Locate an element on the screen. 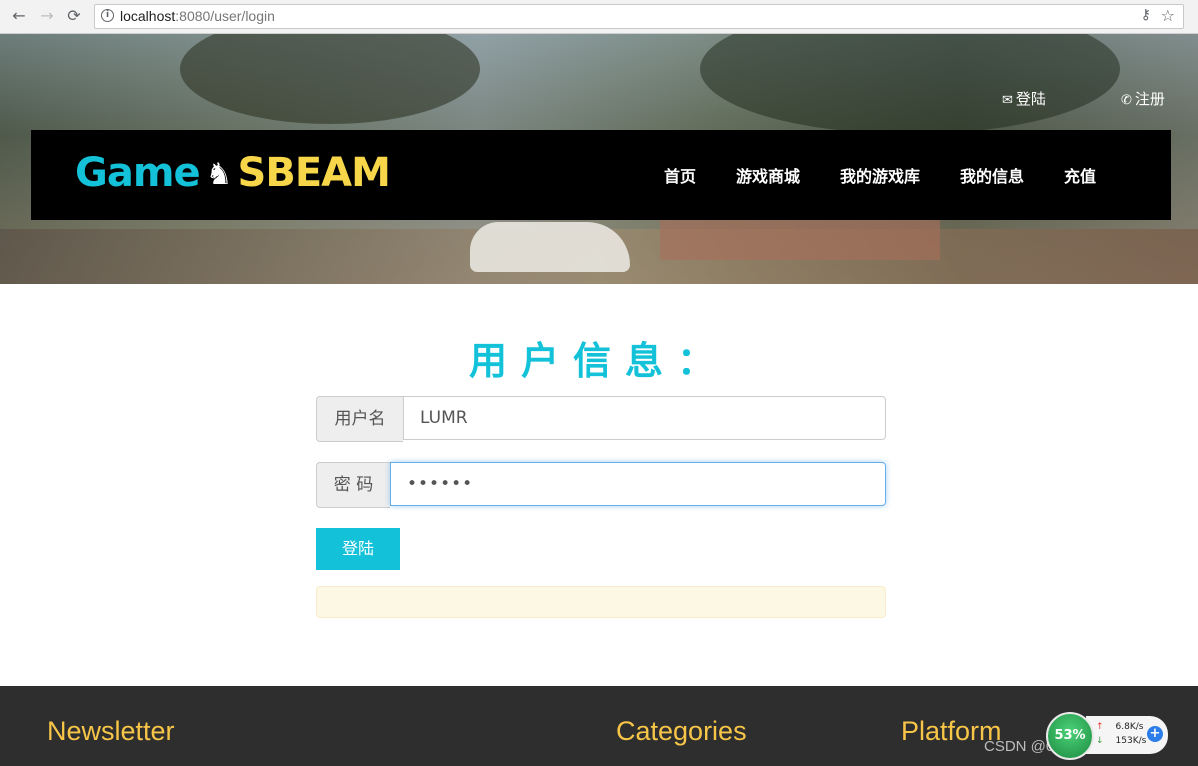  nav-my-library: 我的游戏库 is located at coordinates (880, 175).